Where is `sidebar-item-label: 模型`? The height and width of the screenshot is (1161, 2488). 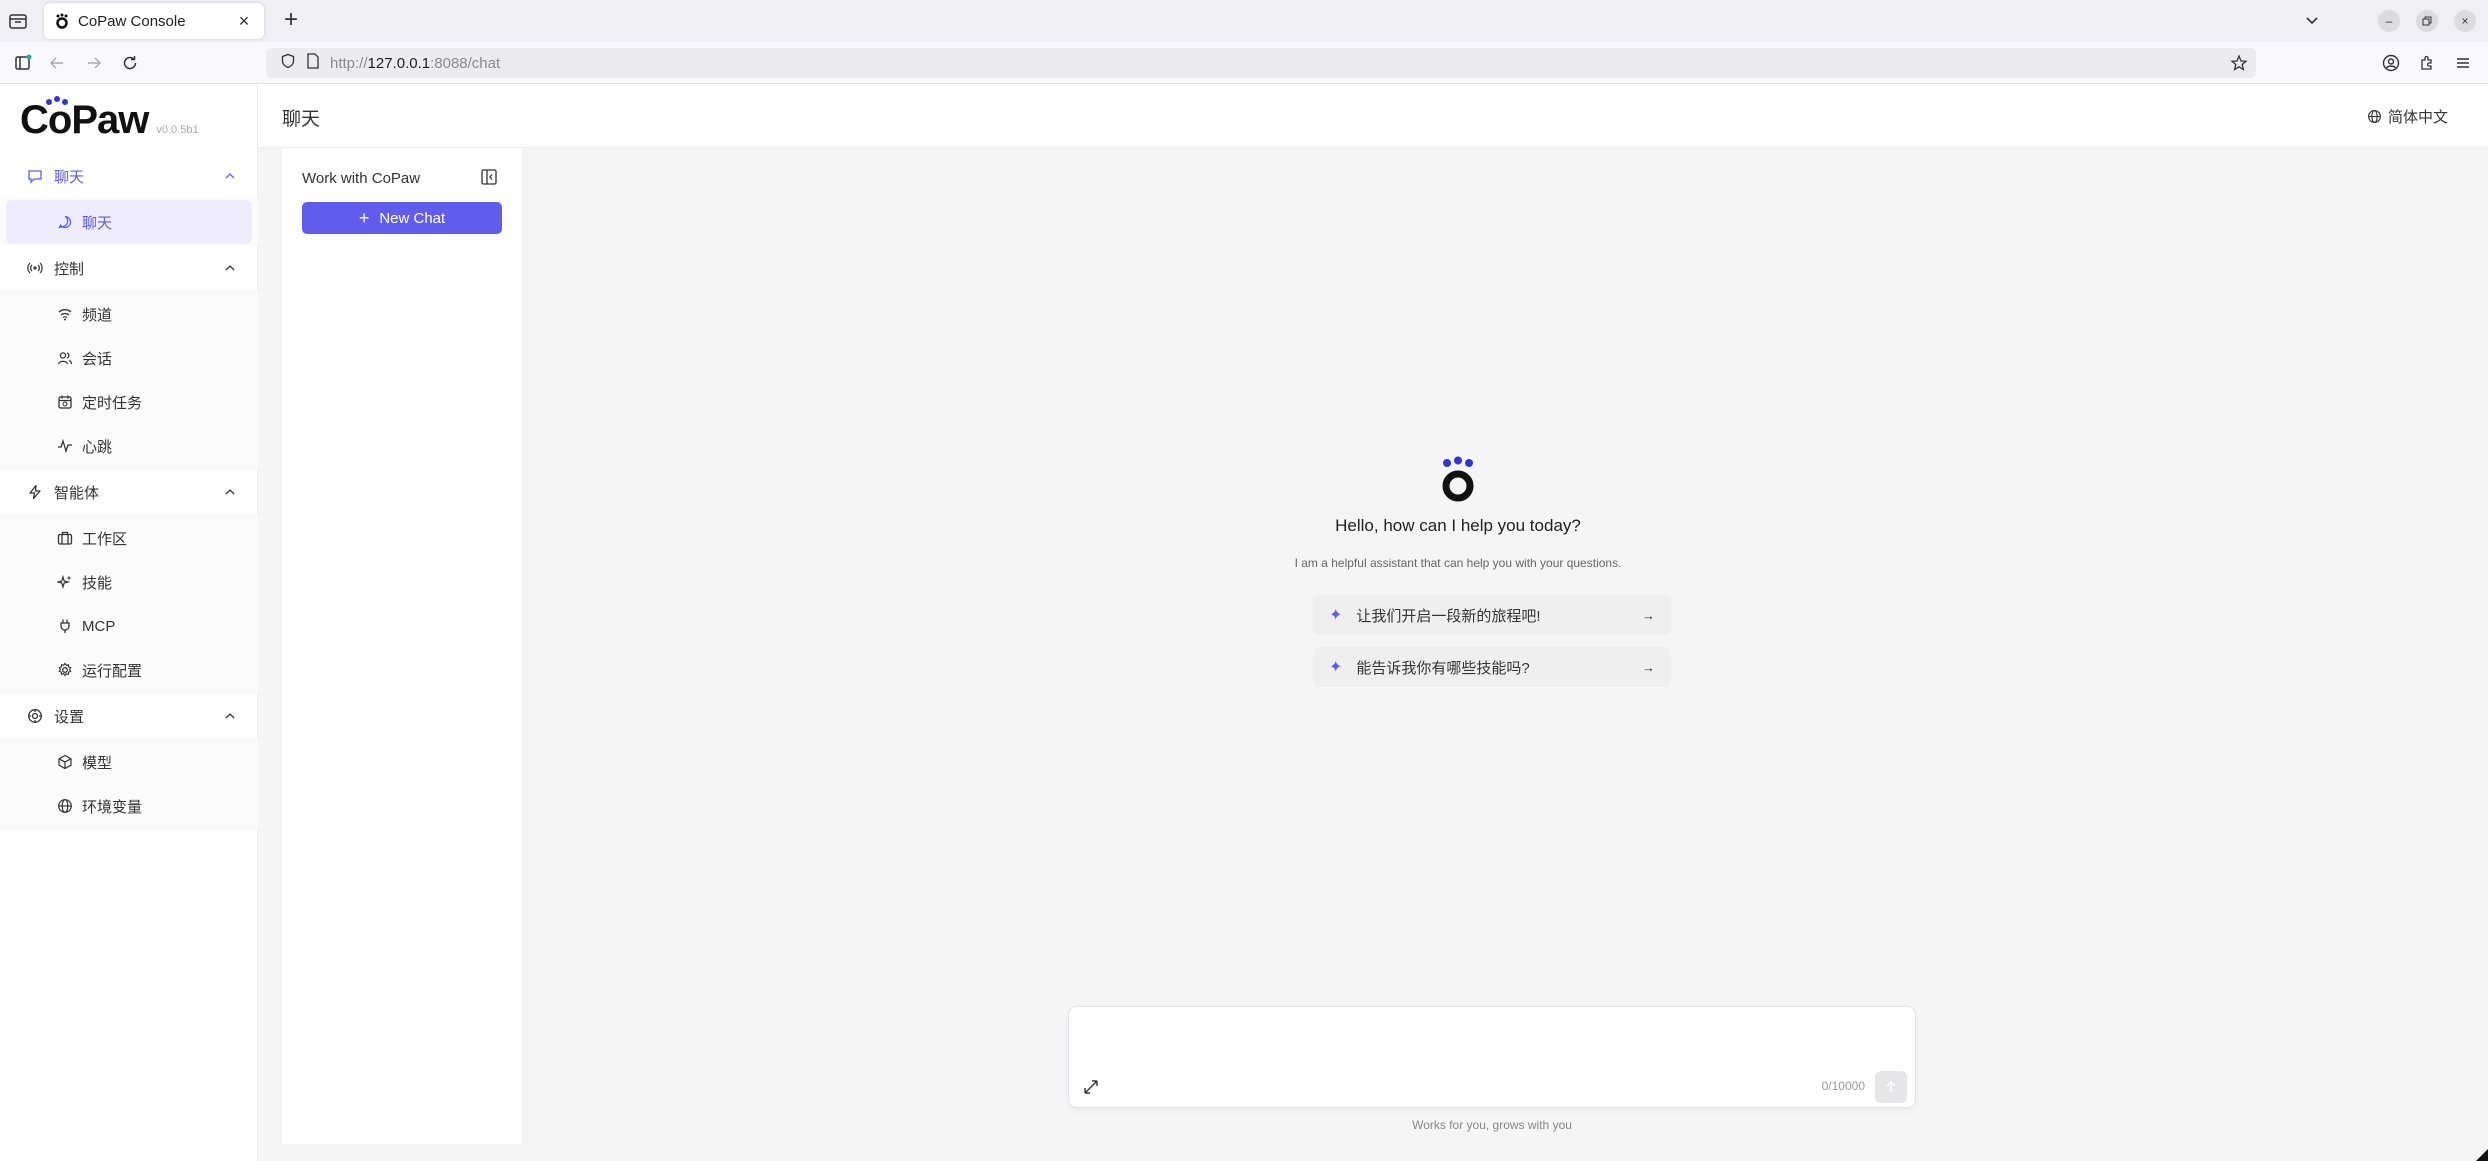
sidebar-item-label: 模型 is located at coordinates (97, 763).